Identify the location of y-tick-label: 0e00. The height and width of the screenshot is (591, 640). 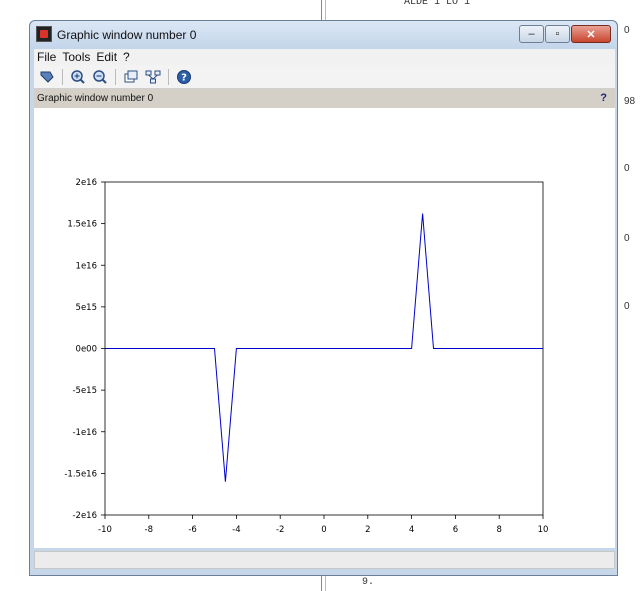
(86, 350).